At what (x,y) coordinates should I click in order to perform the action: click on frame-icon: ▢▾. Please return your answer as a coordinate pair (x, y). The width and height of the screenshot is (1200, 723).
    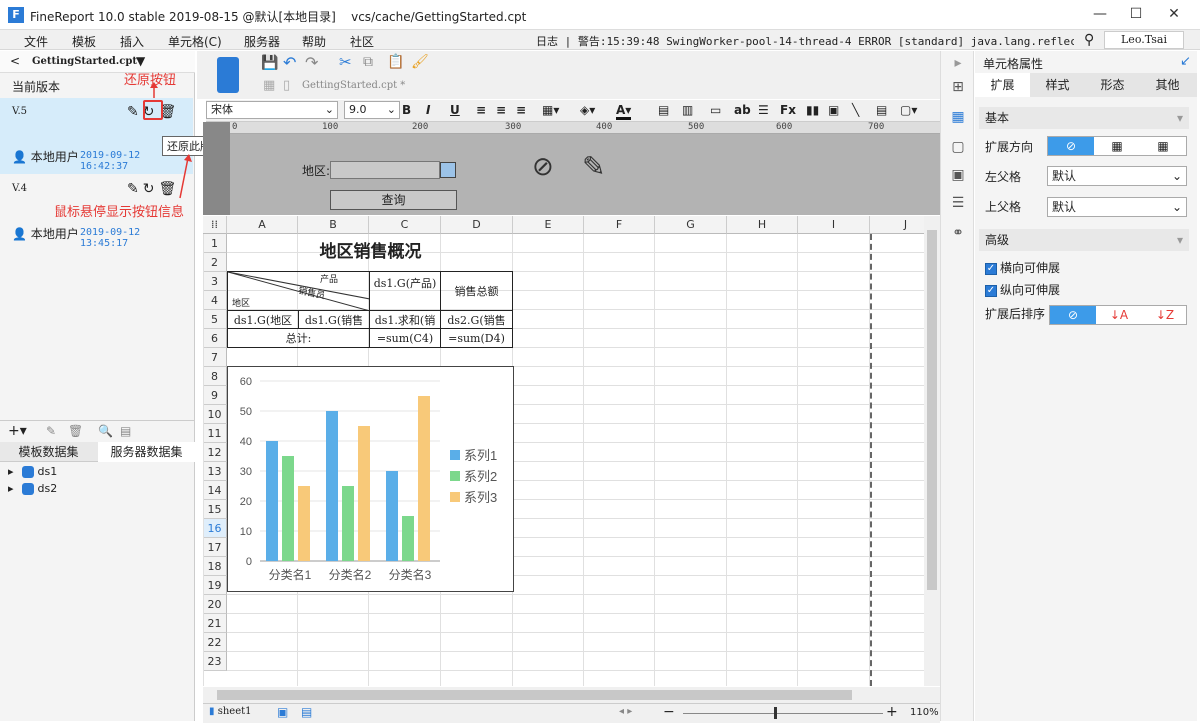
    Looking at the image, I should click on (908, 110).